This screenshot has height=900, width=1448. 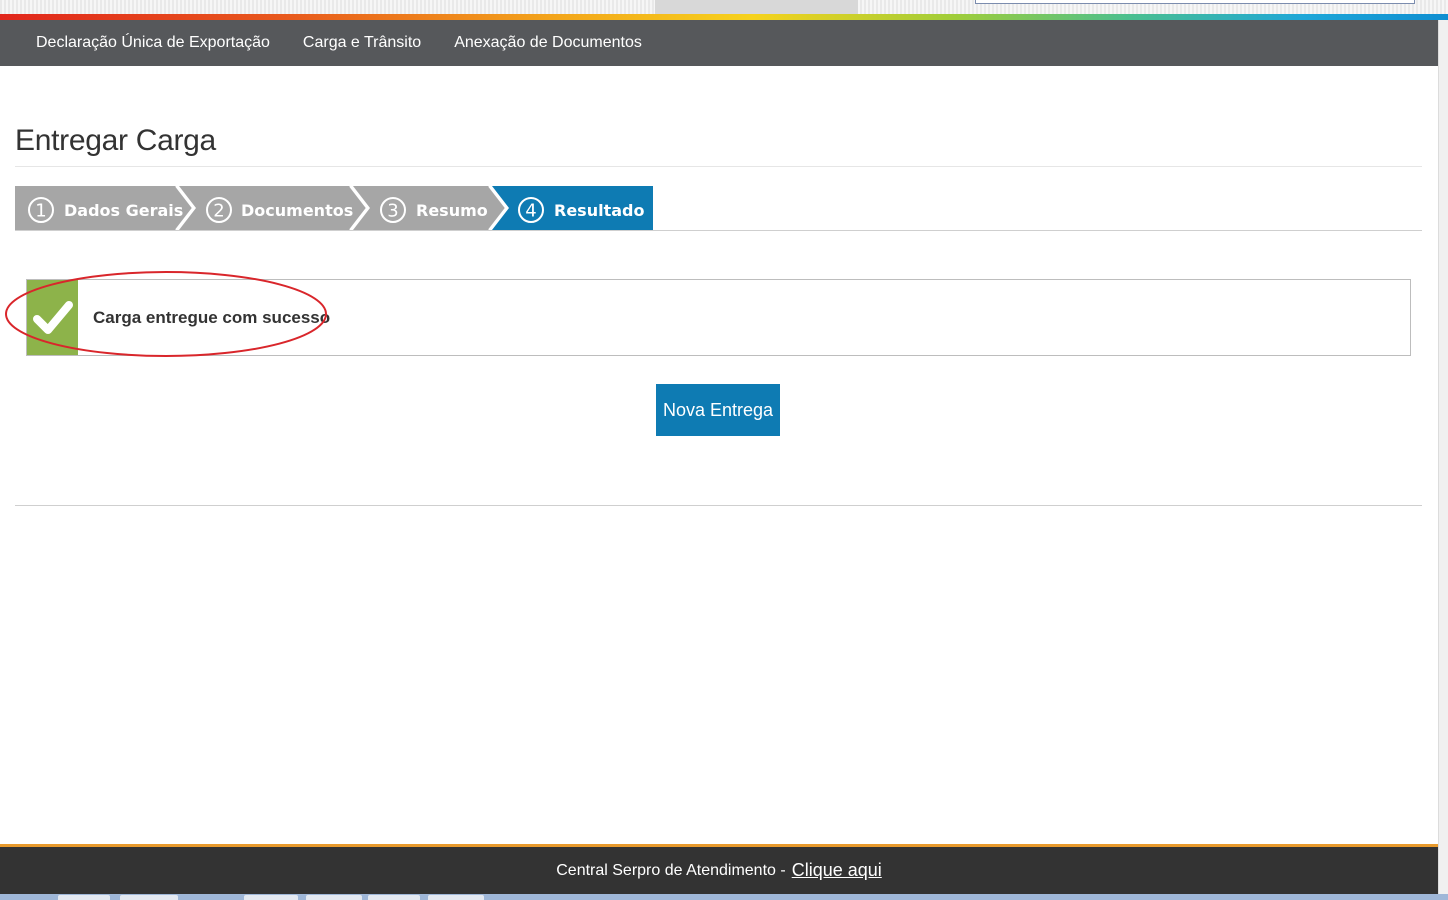 What do you see at coordinates (724, 897) in the screenshot?
I see `os-taskbar` at bounding box center [724, 897].